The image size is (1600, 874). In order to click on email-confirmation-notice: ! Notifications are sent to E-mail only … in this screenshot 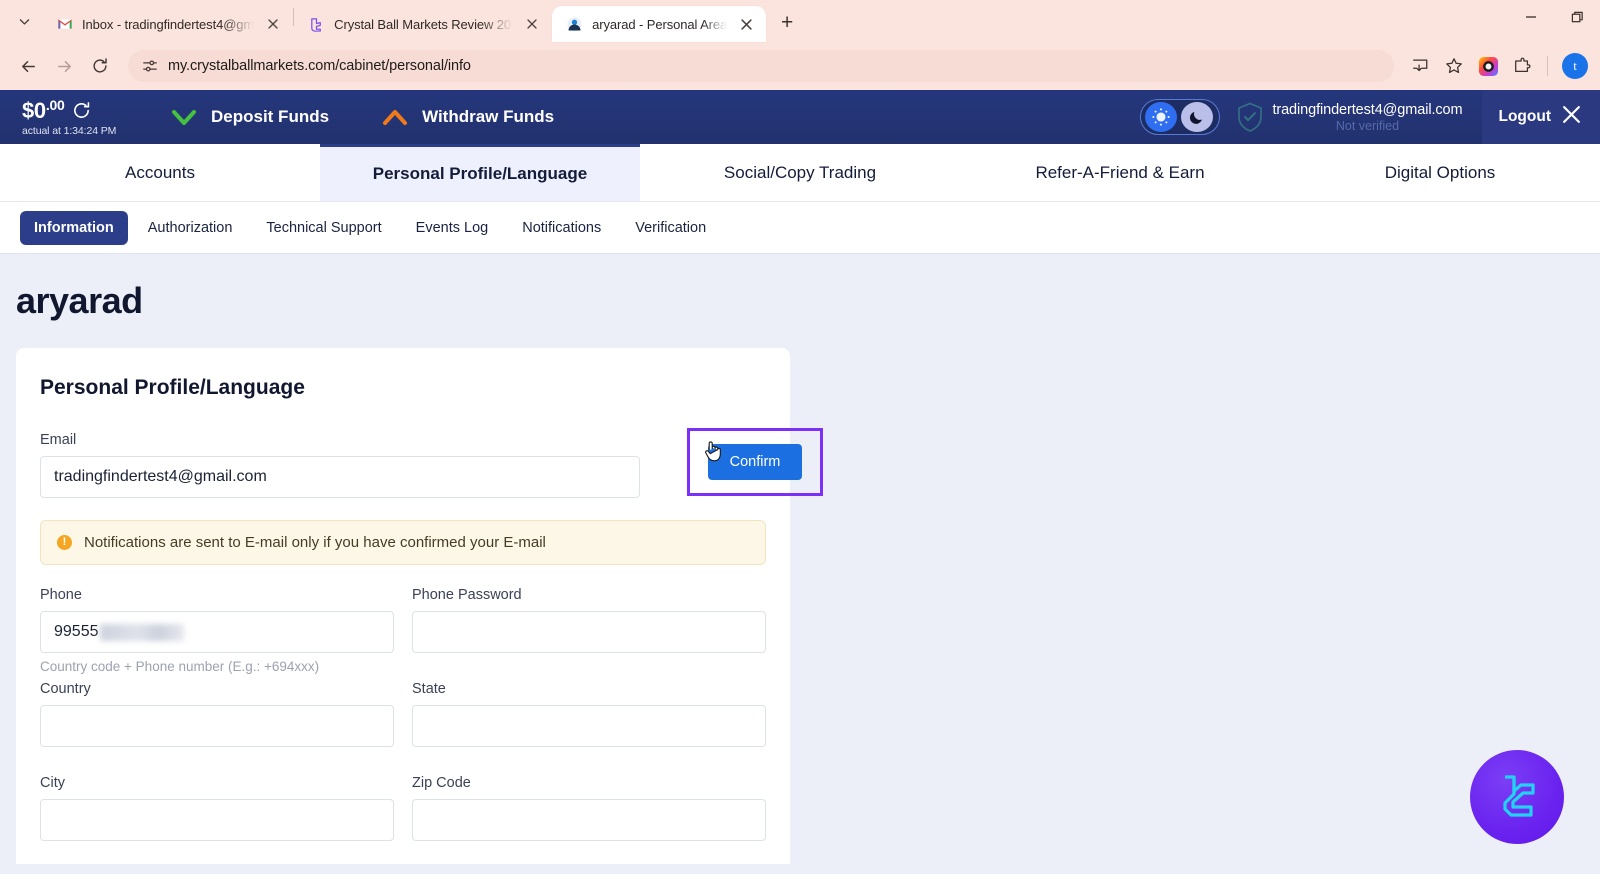, I will do `click(403, 542)`.